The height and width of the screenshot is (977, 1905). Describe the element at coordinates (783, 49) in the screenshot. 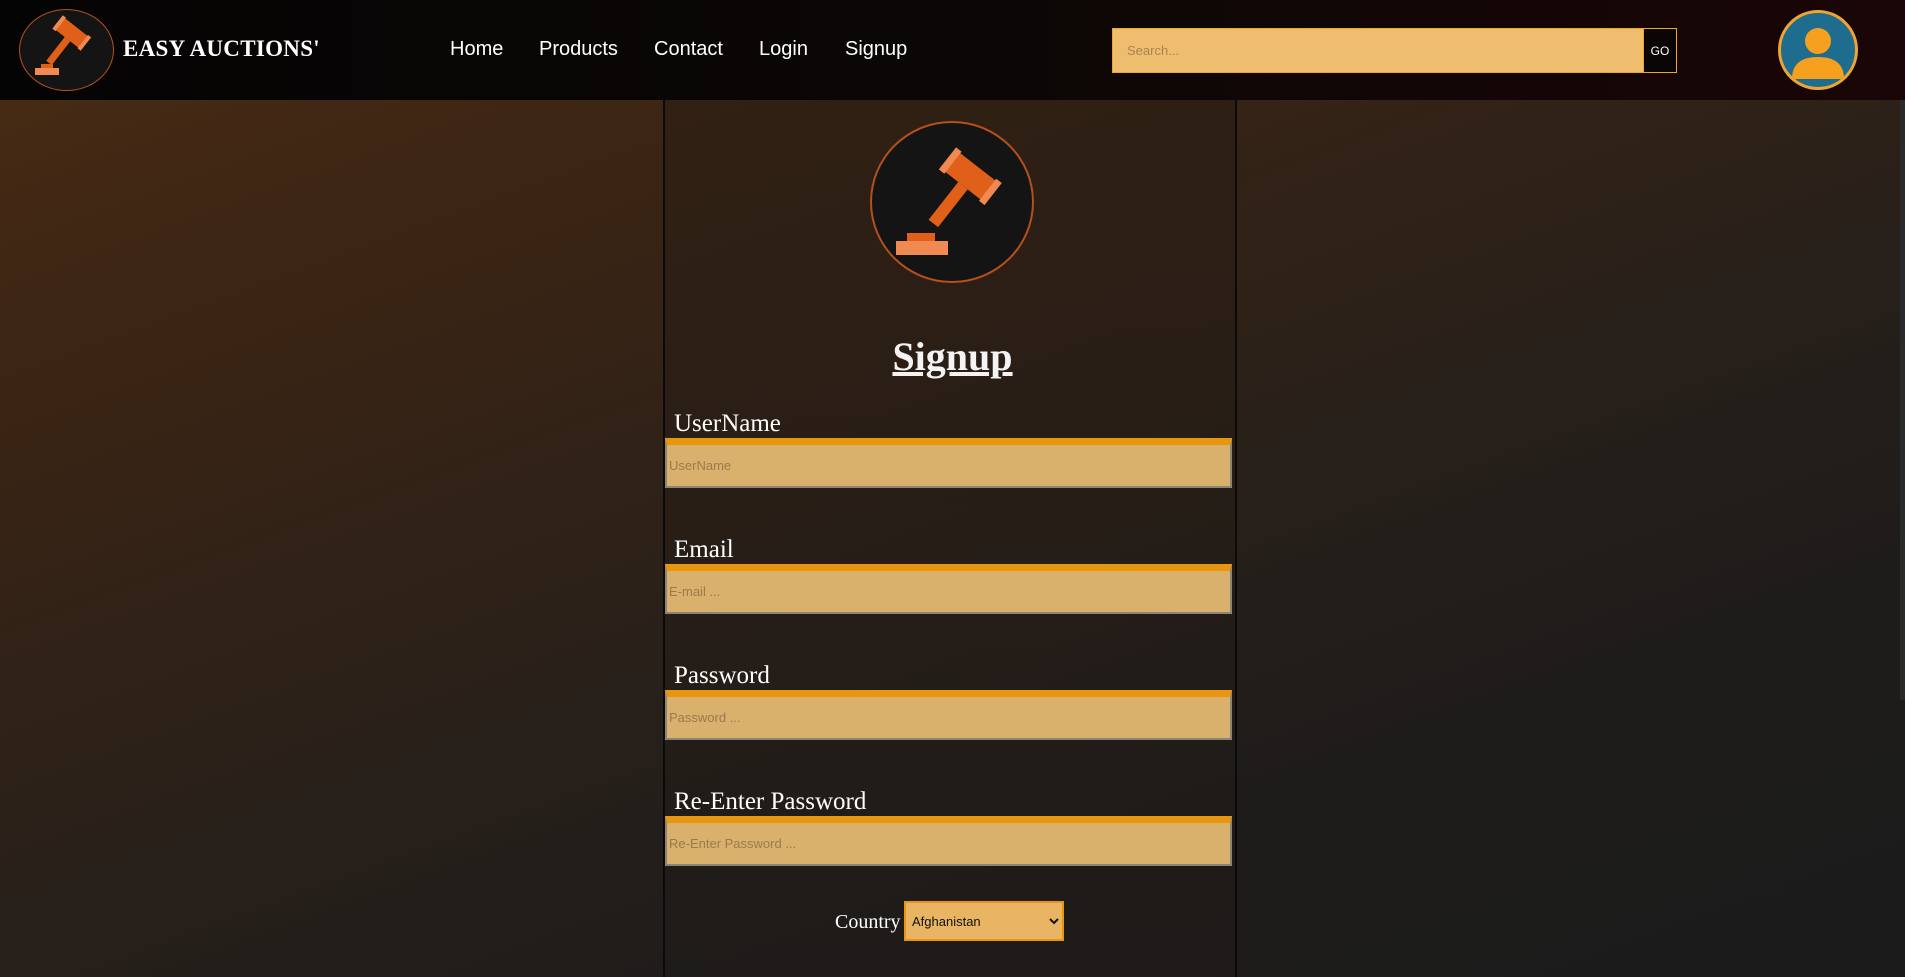

I see `nav-link-login: Login` at that location.